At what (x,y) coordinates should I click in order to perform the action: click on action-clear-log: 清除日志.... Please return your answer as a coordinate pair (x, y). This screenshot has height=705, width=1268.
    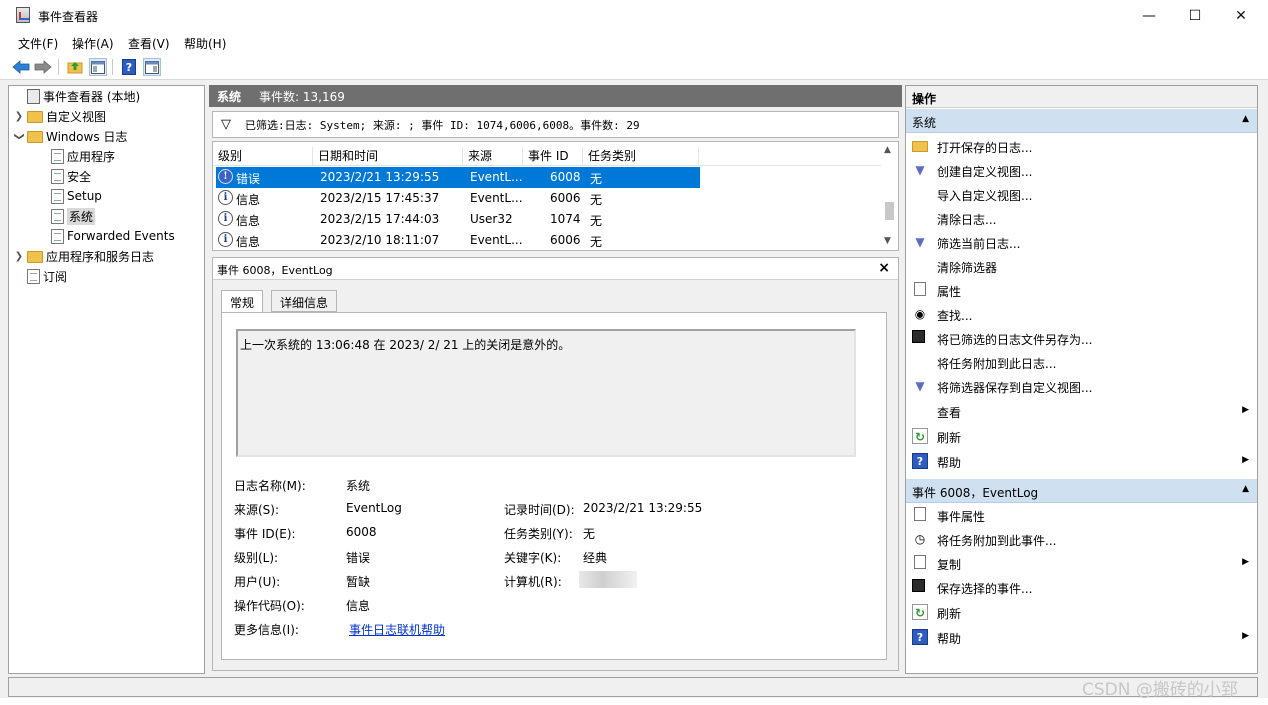
    Looking at the image, I should click on (1081, 218).